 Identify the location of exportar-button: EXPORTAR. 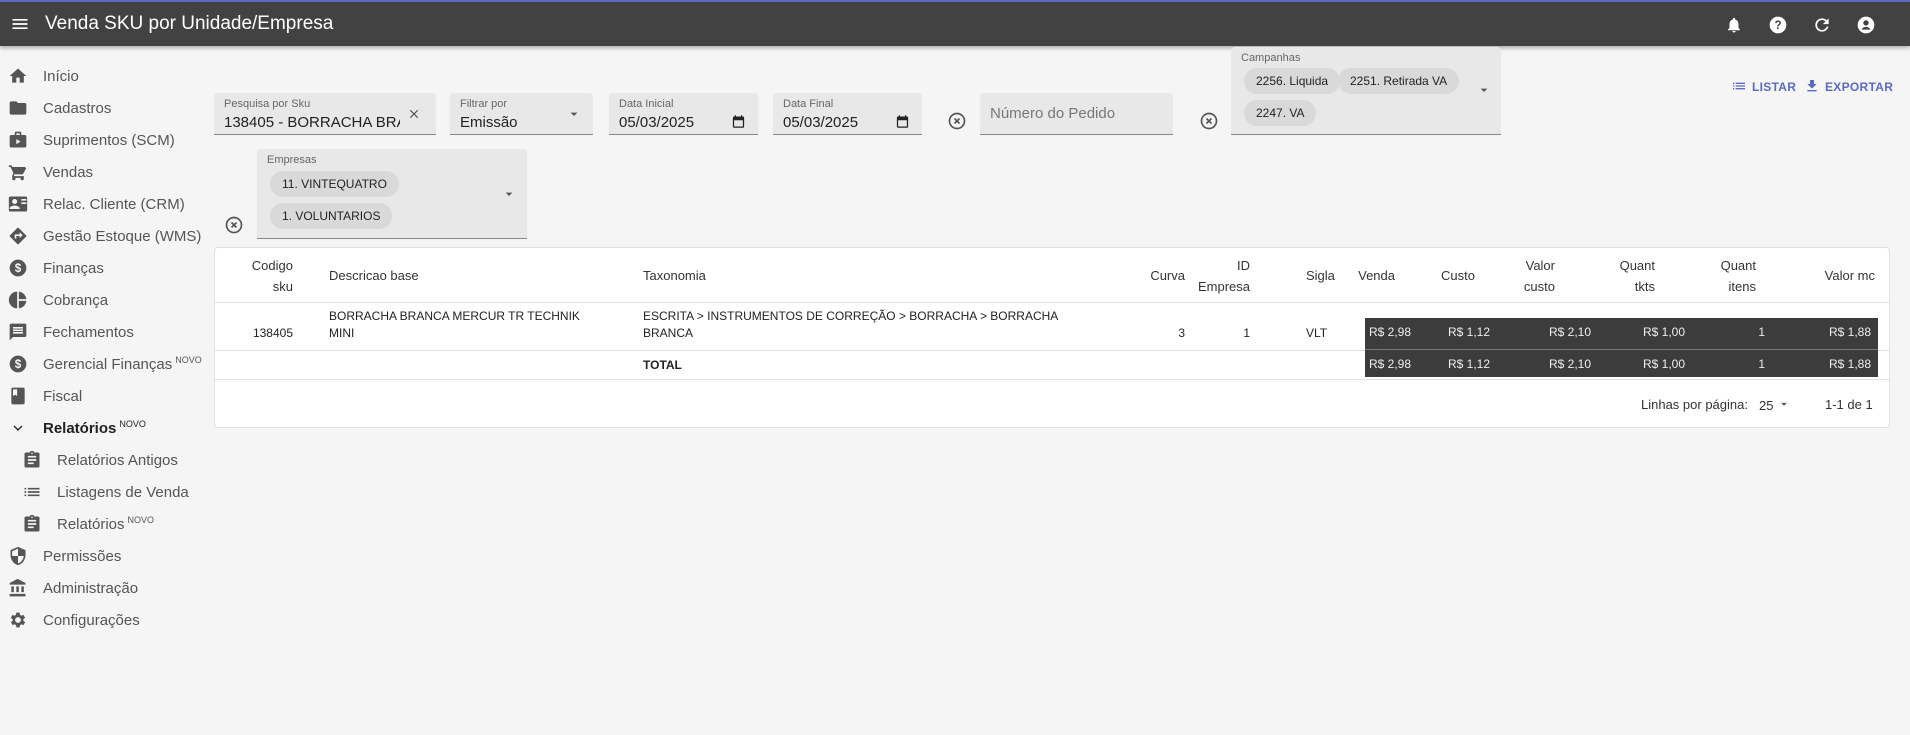
(1848, 87).